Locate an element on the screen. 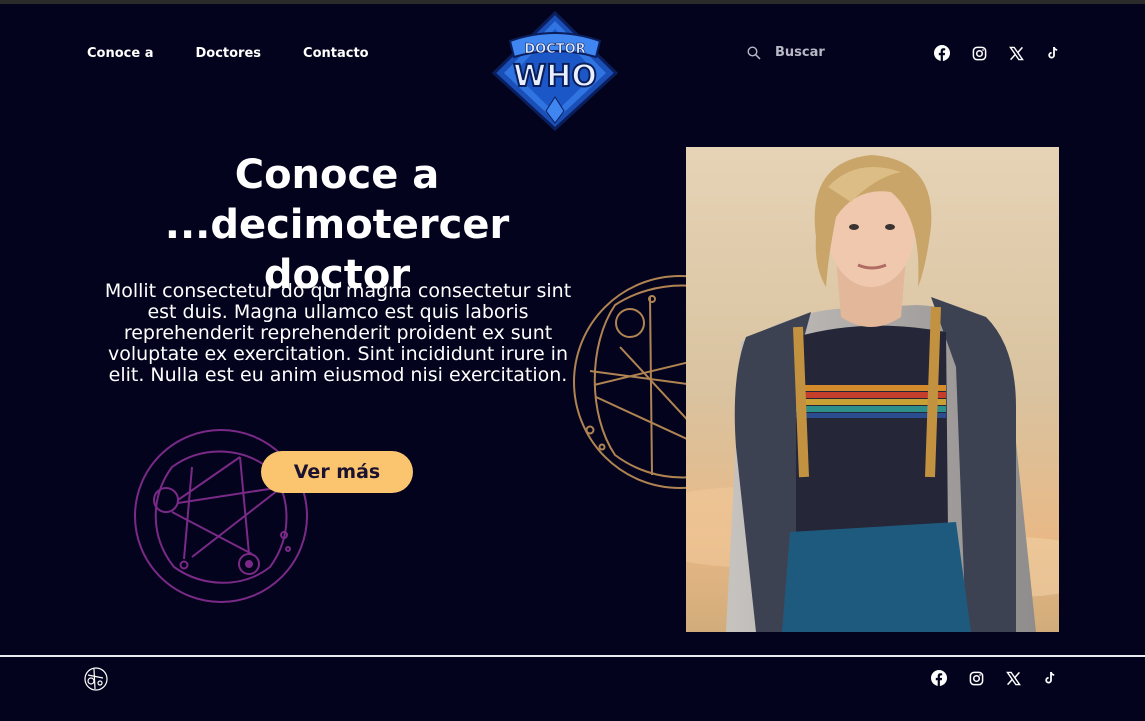 Image resolution: width=1145 pixels, height=721 pixels. footer-socials is located at coordinates (994, 678).